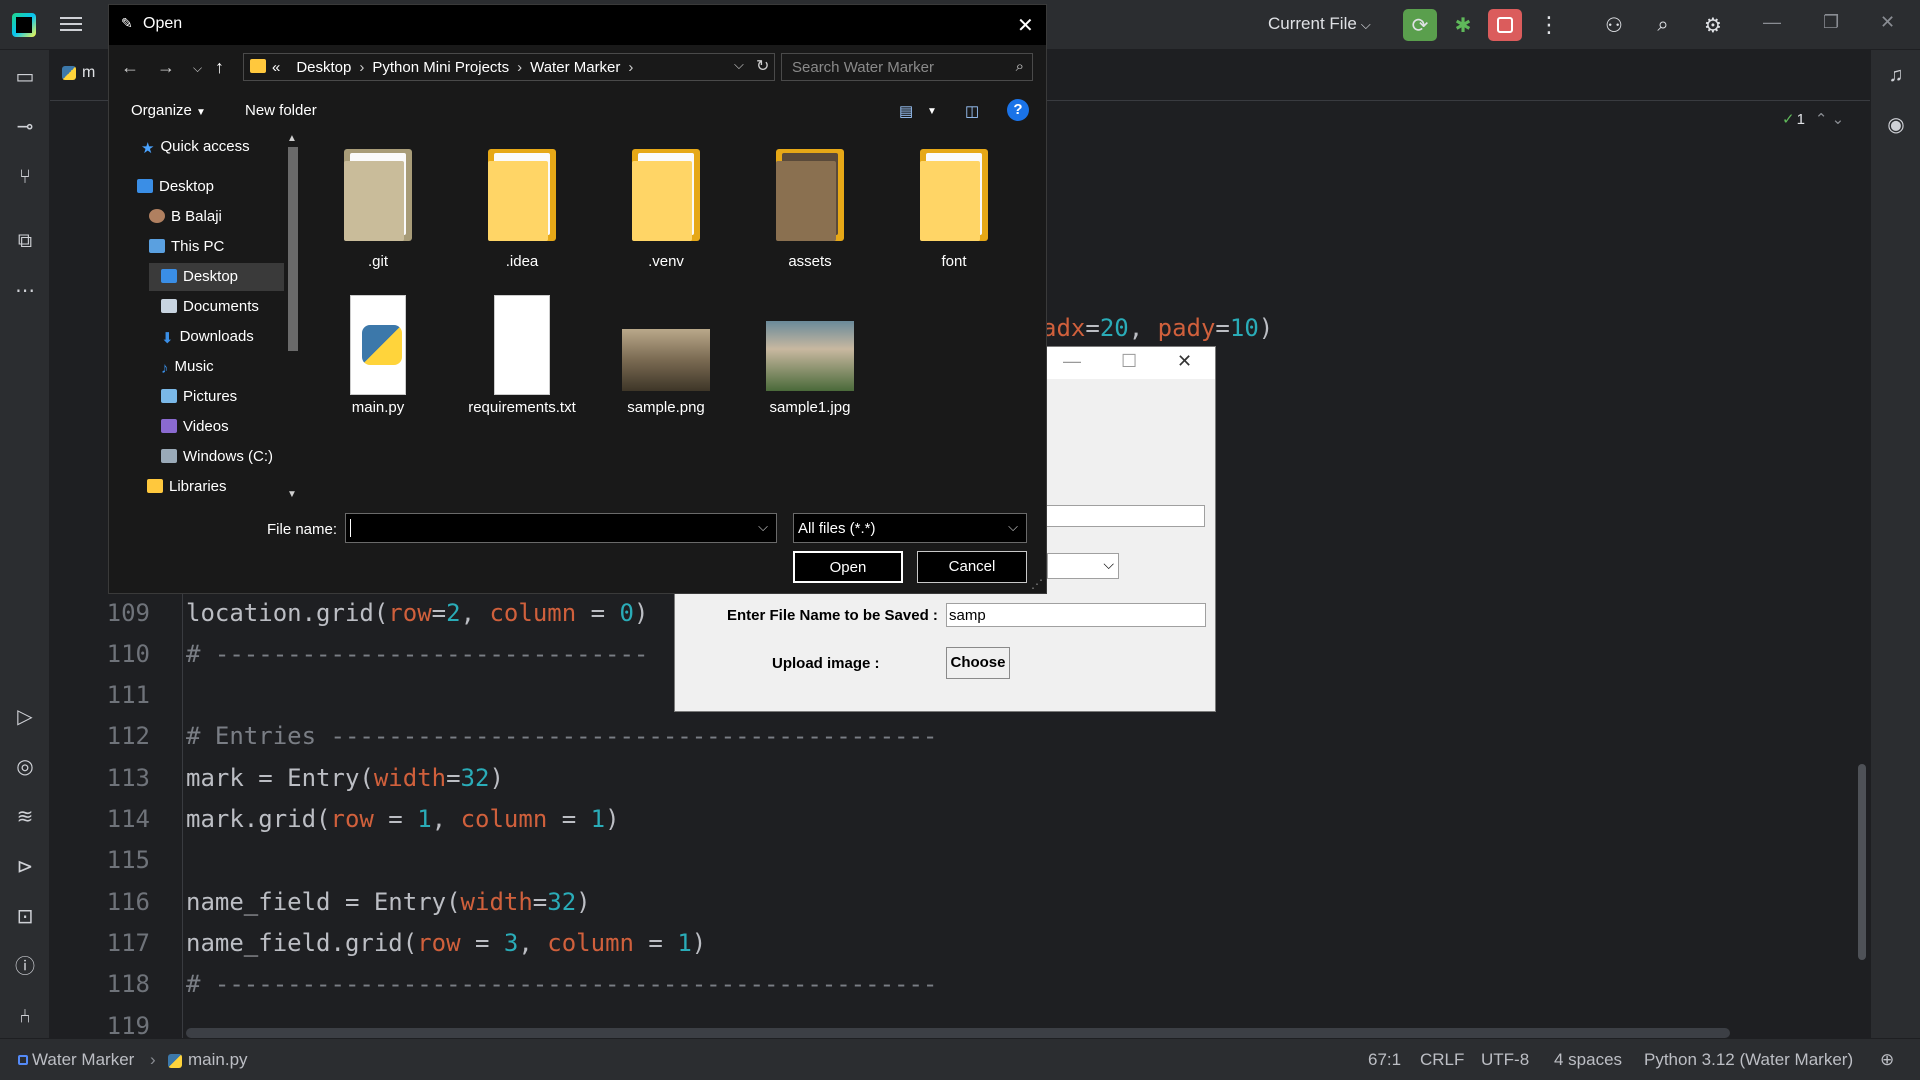  Describe the element at coordinates (185, 217) in the screenshot. I see `nav-item-user: B Balaji` at that location.